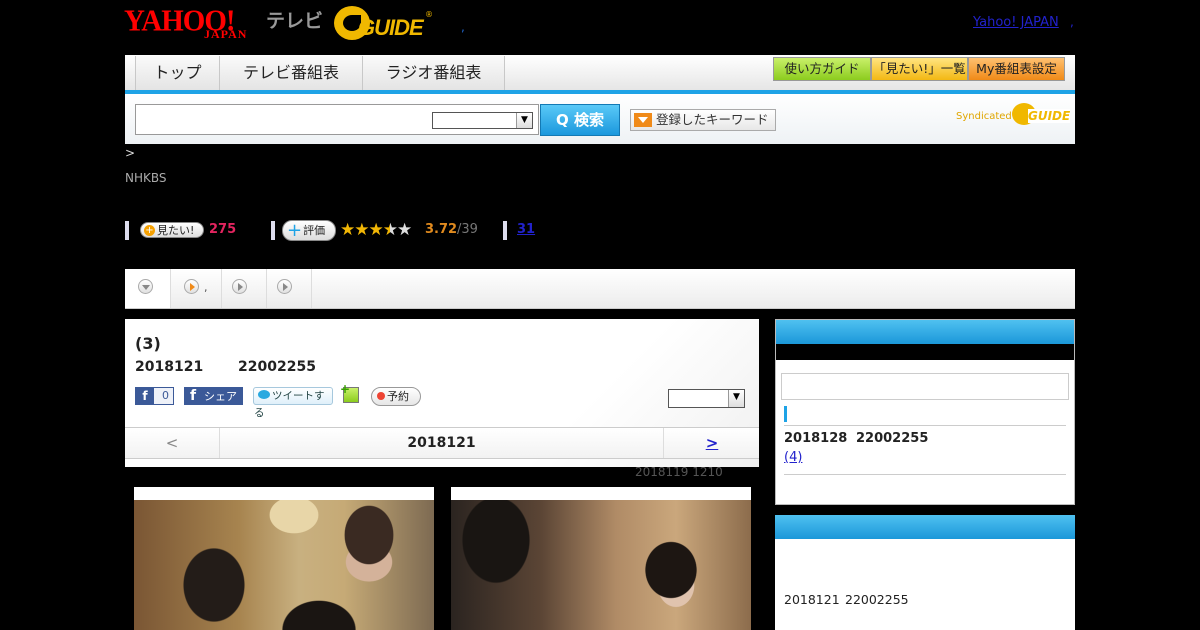  Describe the element at coordinates (176, 230) in the screenshot. I see `mitai-label: 見たい!` at that location.